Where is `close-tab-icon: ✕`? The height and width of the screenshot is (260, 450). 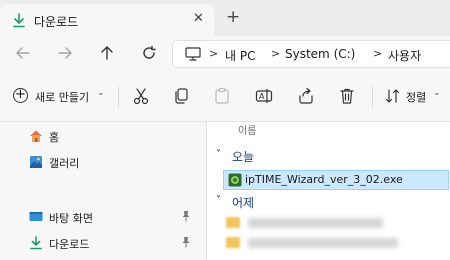
close-tab-icon: ✕ is located at coordinates (198, 19).